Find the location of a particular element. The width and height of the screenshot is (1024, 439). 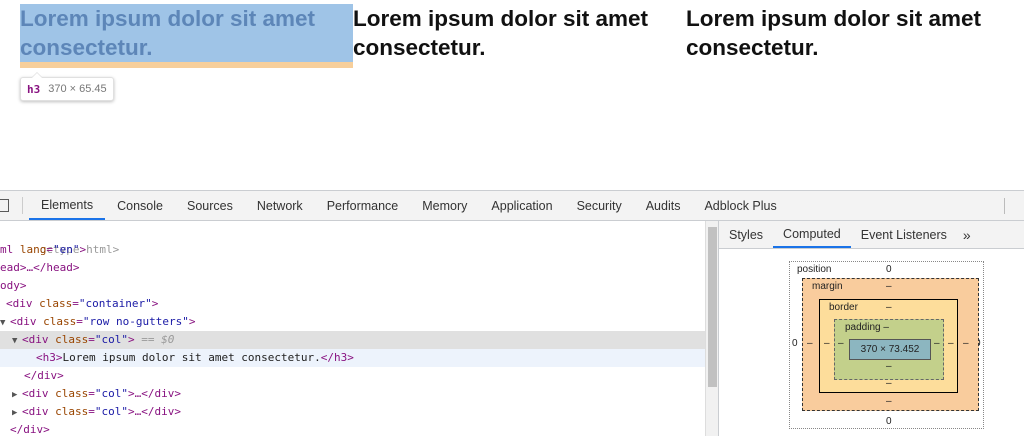

inspect-tooltip: h3 370 × 65.45 is located at coordinates (67, 86).